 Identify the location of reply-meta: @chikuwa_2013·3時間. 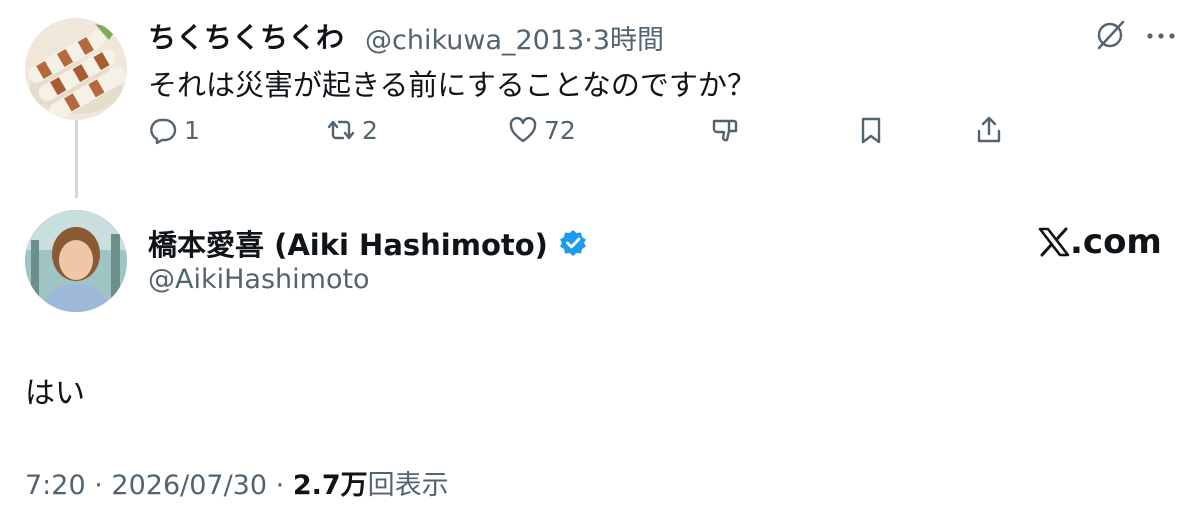
(514, 37).